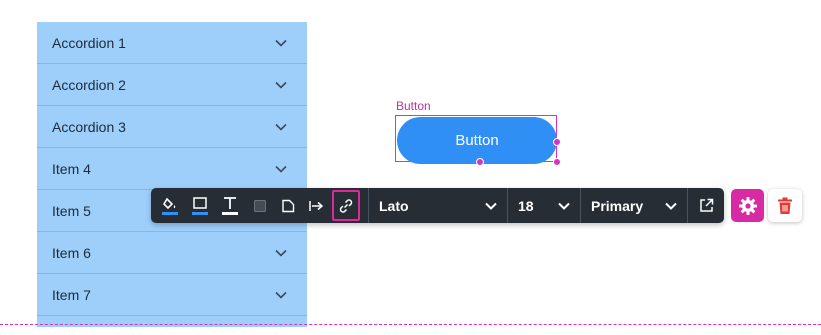 This screenshot has height=335, width=821. What do you see at coordinates (89, 84) in the screenshot?
I see `accordion-item-label: Accordion 2` at bounding box center [89, 84].